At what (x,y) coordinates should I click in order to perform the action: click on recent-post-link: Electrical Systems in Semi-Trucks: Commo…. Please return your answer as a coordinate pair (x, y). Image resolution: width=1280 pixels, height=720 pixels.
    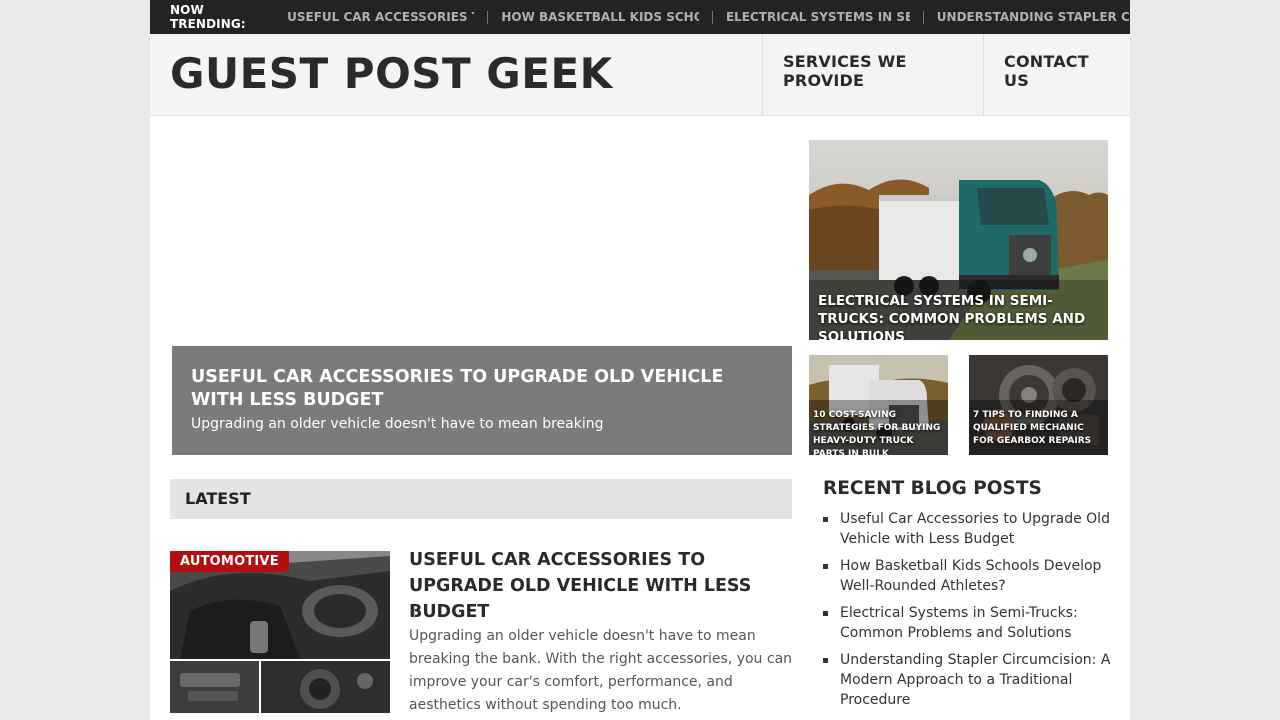
    Looking at the image, I should click on (968, 623).